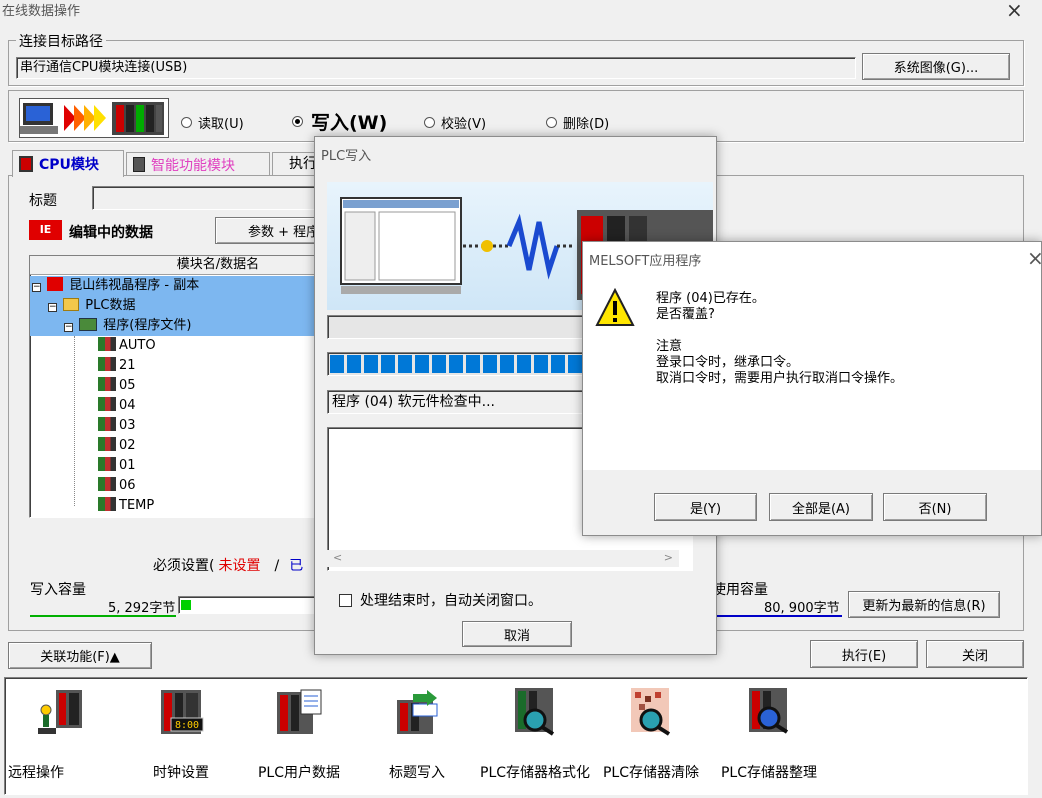 The height and width of the screenshot is (798, 1042). I want to click on tree-item-label: 03, so click(127, 425).